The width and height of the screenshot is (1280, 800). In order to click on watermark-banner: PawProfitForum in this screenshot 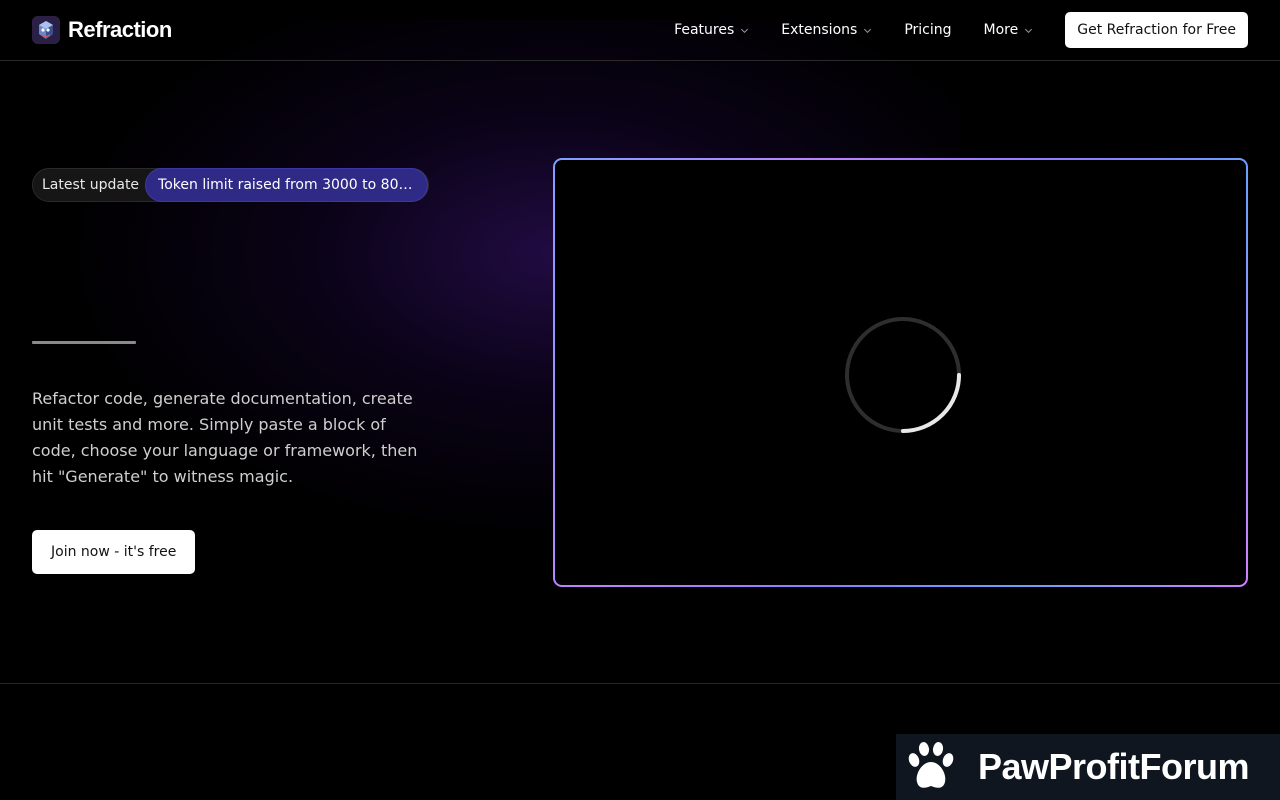, I will do `click(1088, 767)`.